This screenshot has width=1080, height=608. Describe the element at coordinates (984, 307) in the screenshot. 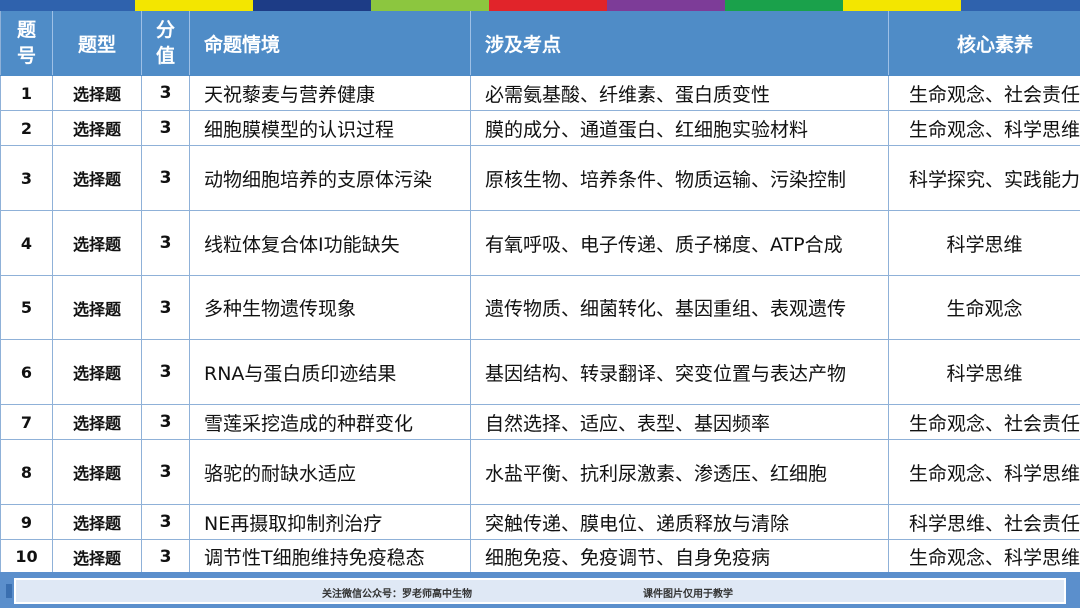

I see `row-core: 生命观念` at that location.